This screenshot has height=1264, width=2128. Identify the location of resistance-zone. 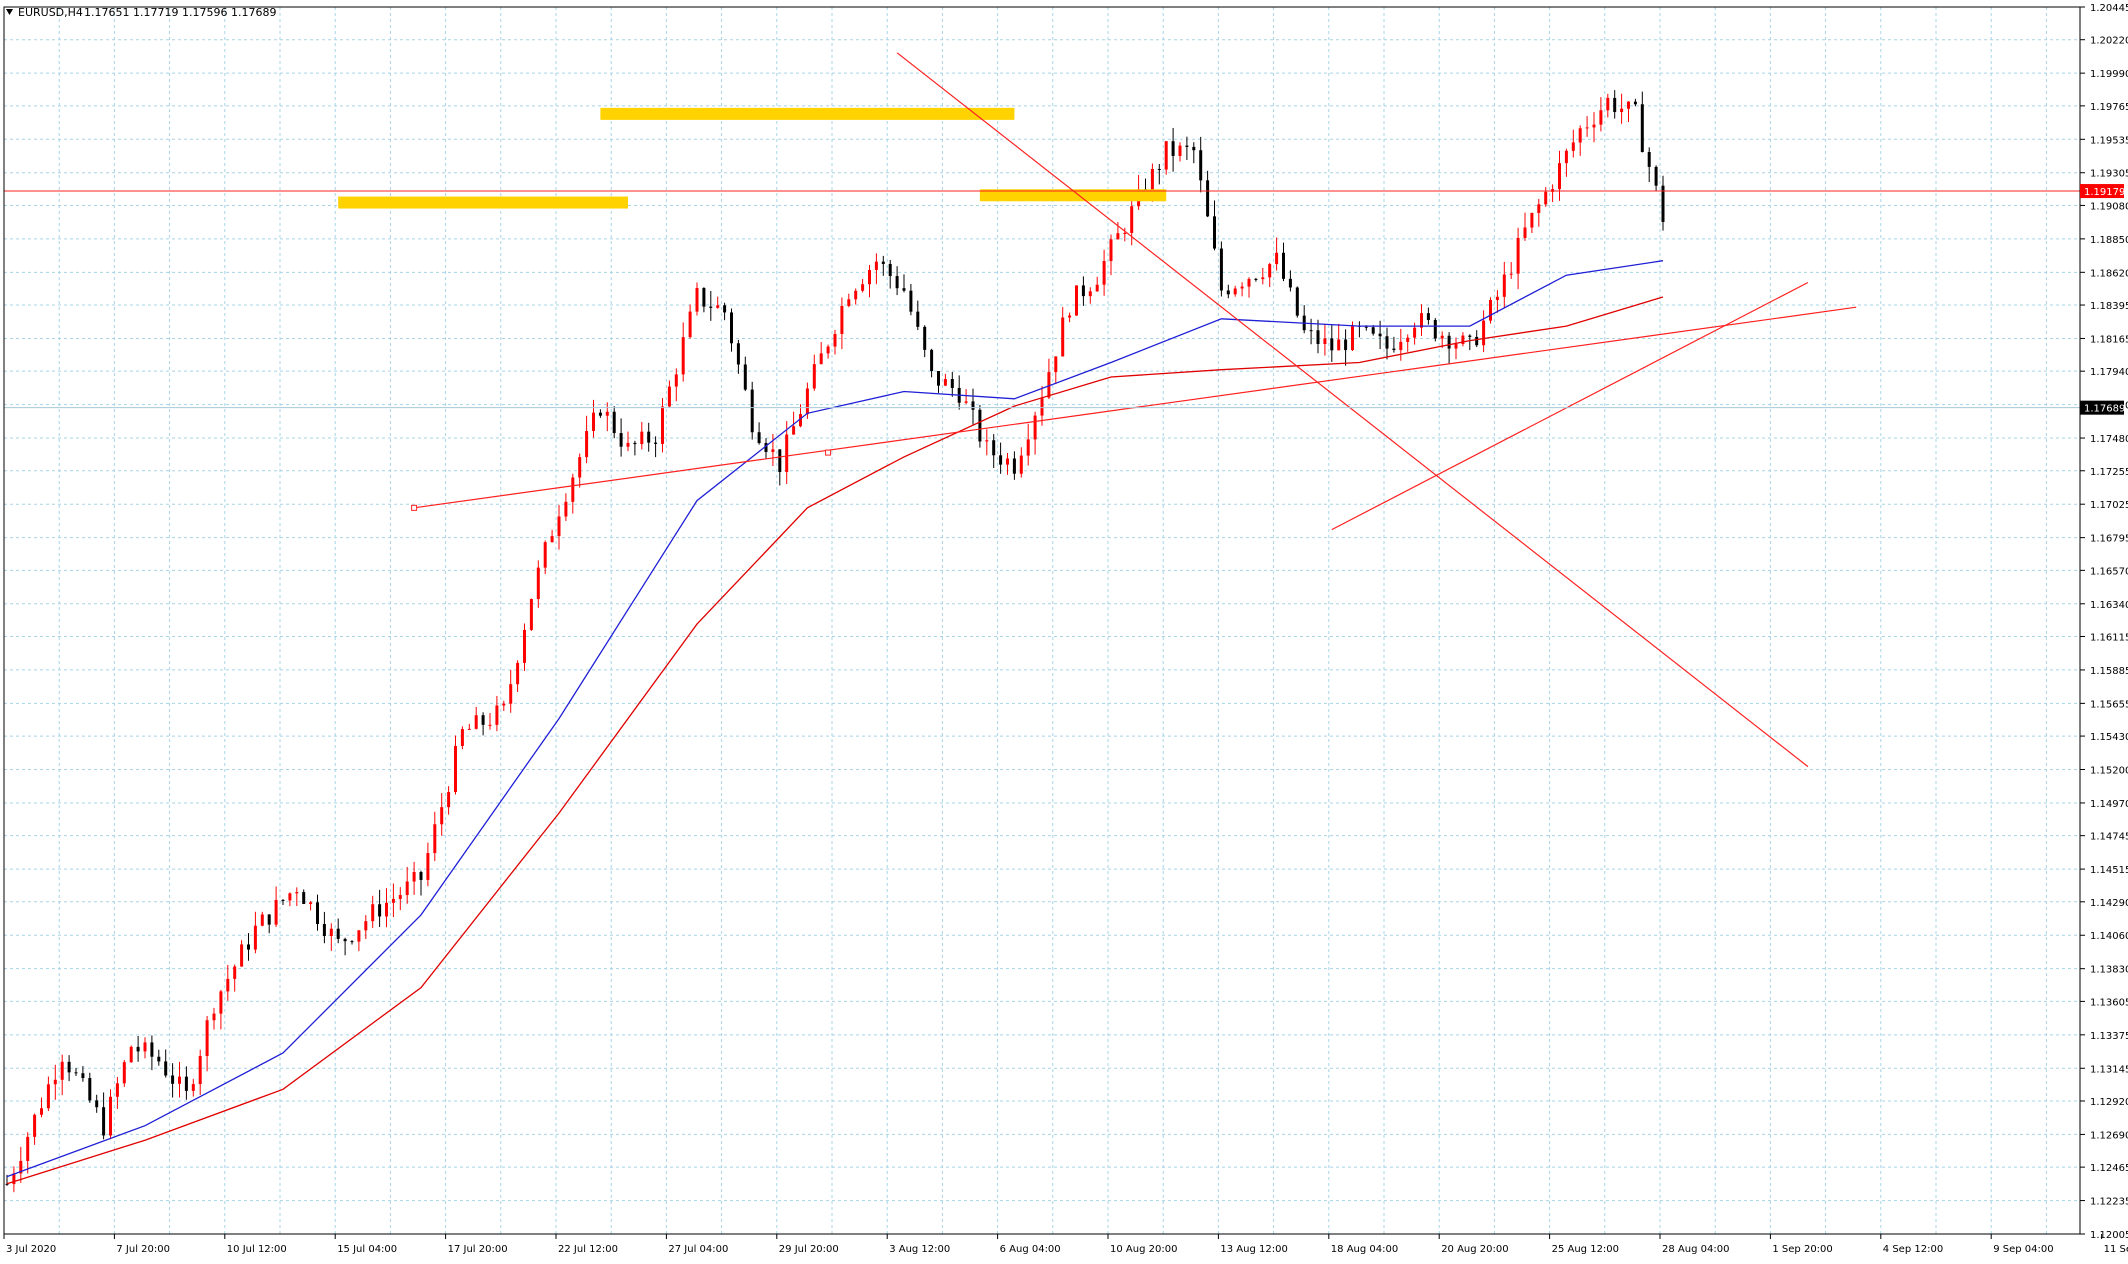
(483, 202).